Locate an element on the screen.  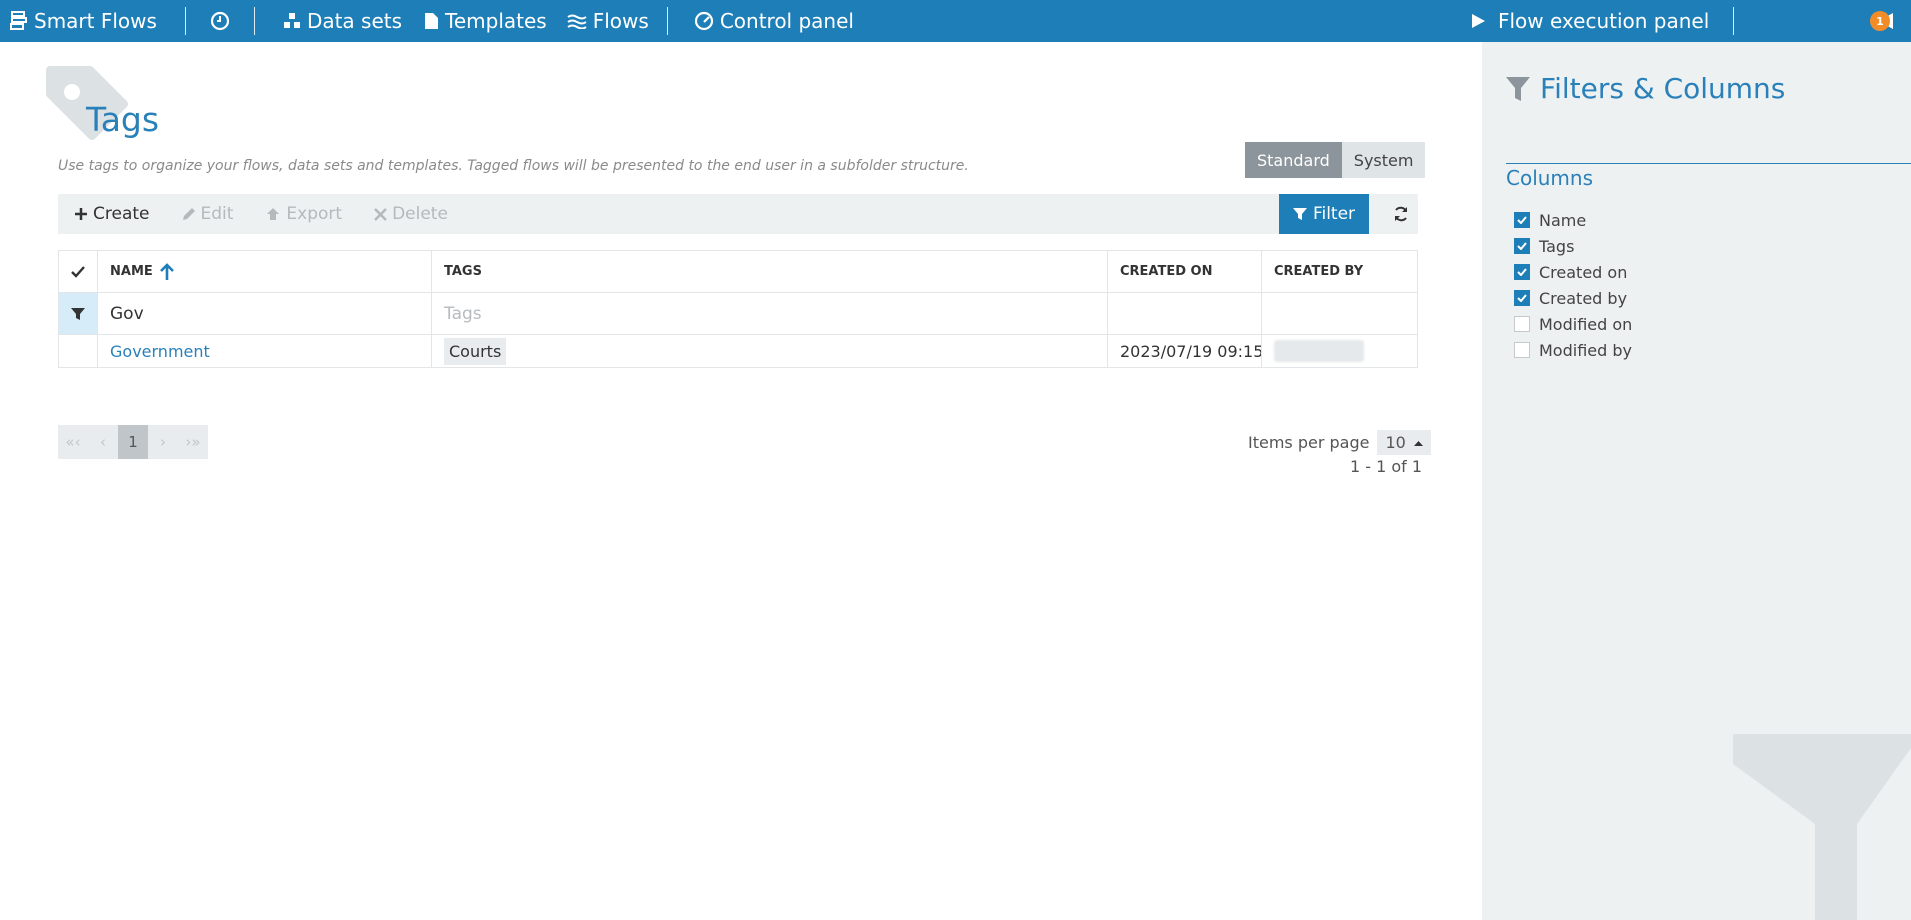
select-all-checkbox is located at coordinates (78, 271).